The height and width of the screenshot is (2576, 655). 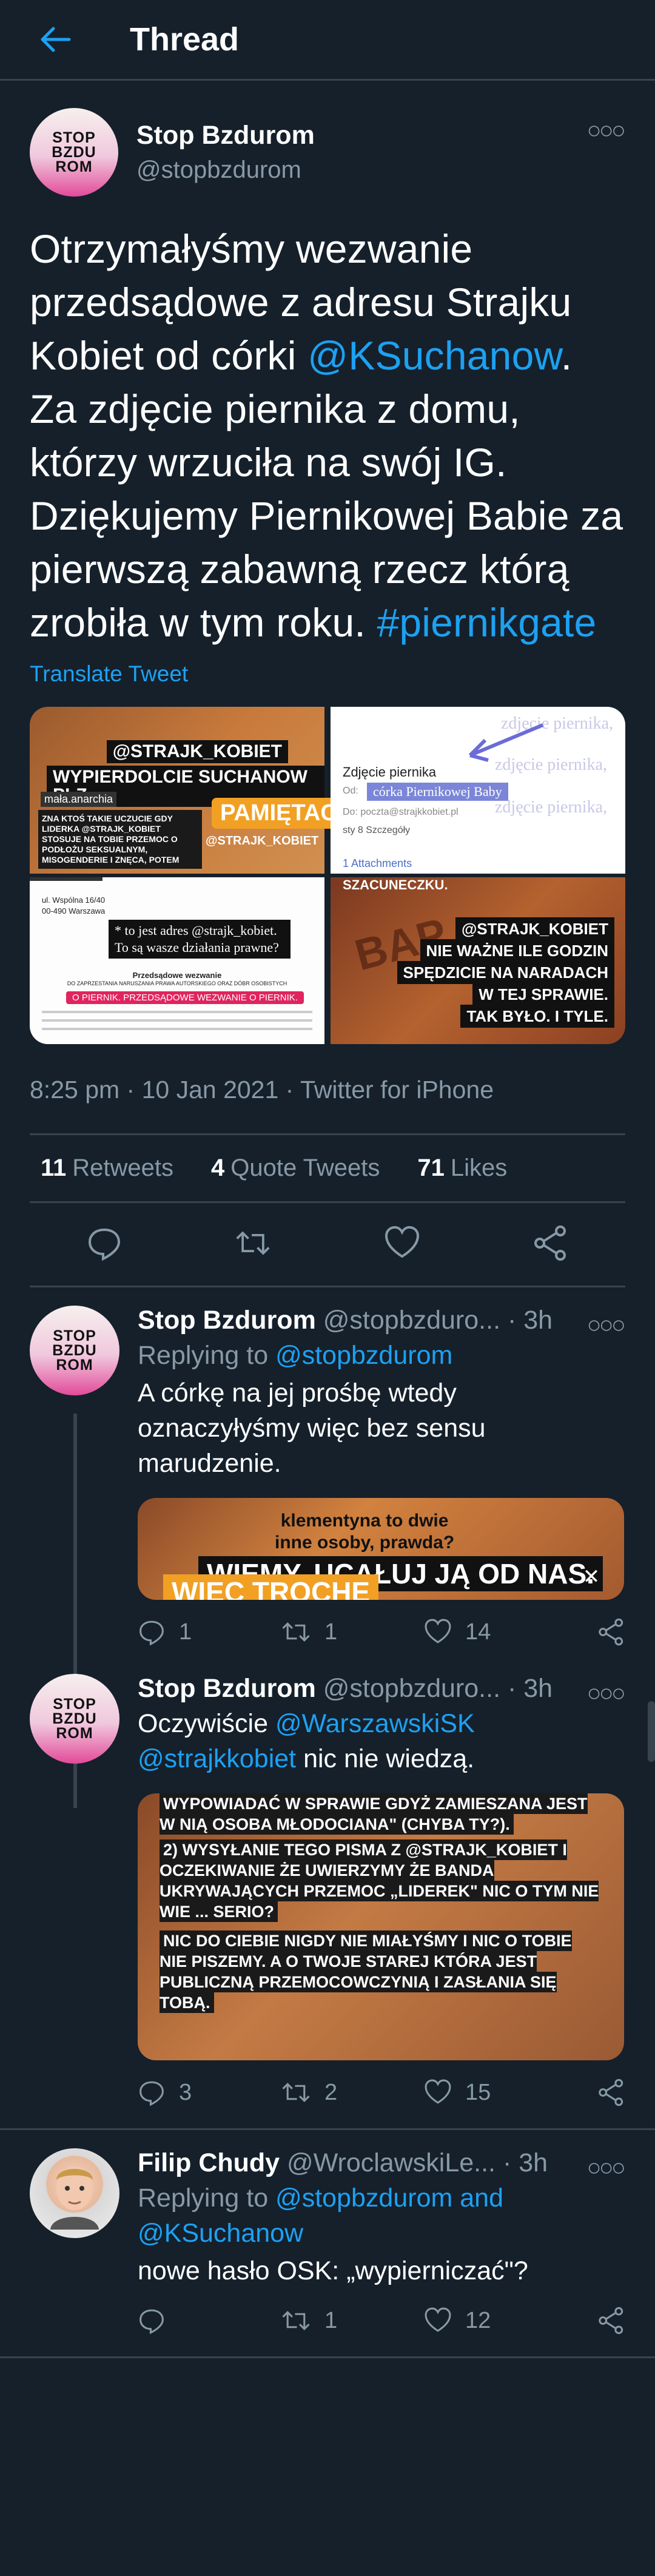 What do you see at coordinates (364, 1521) in the screenshot?
I see `image-caption: klementyna to dwie` at bounding box center [364, 1521].